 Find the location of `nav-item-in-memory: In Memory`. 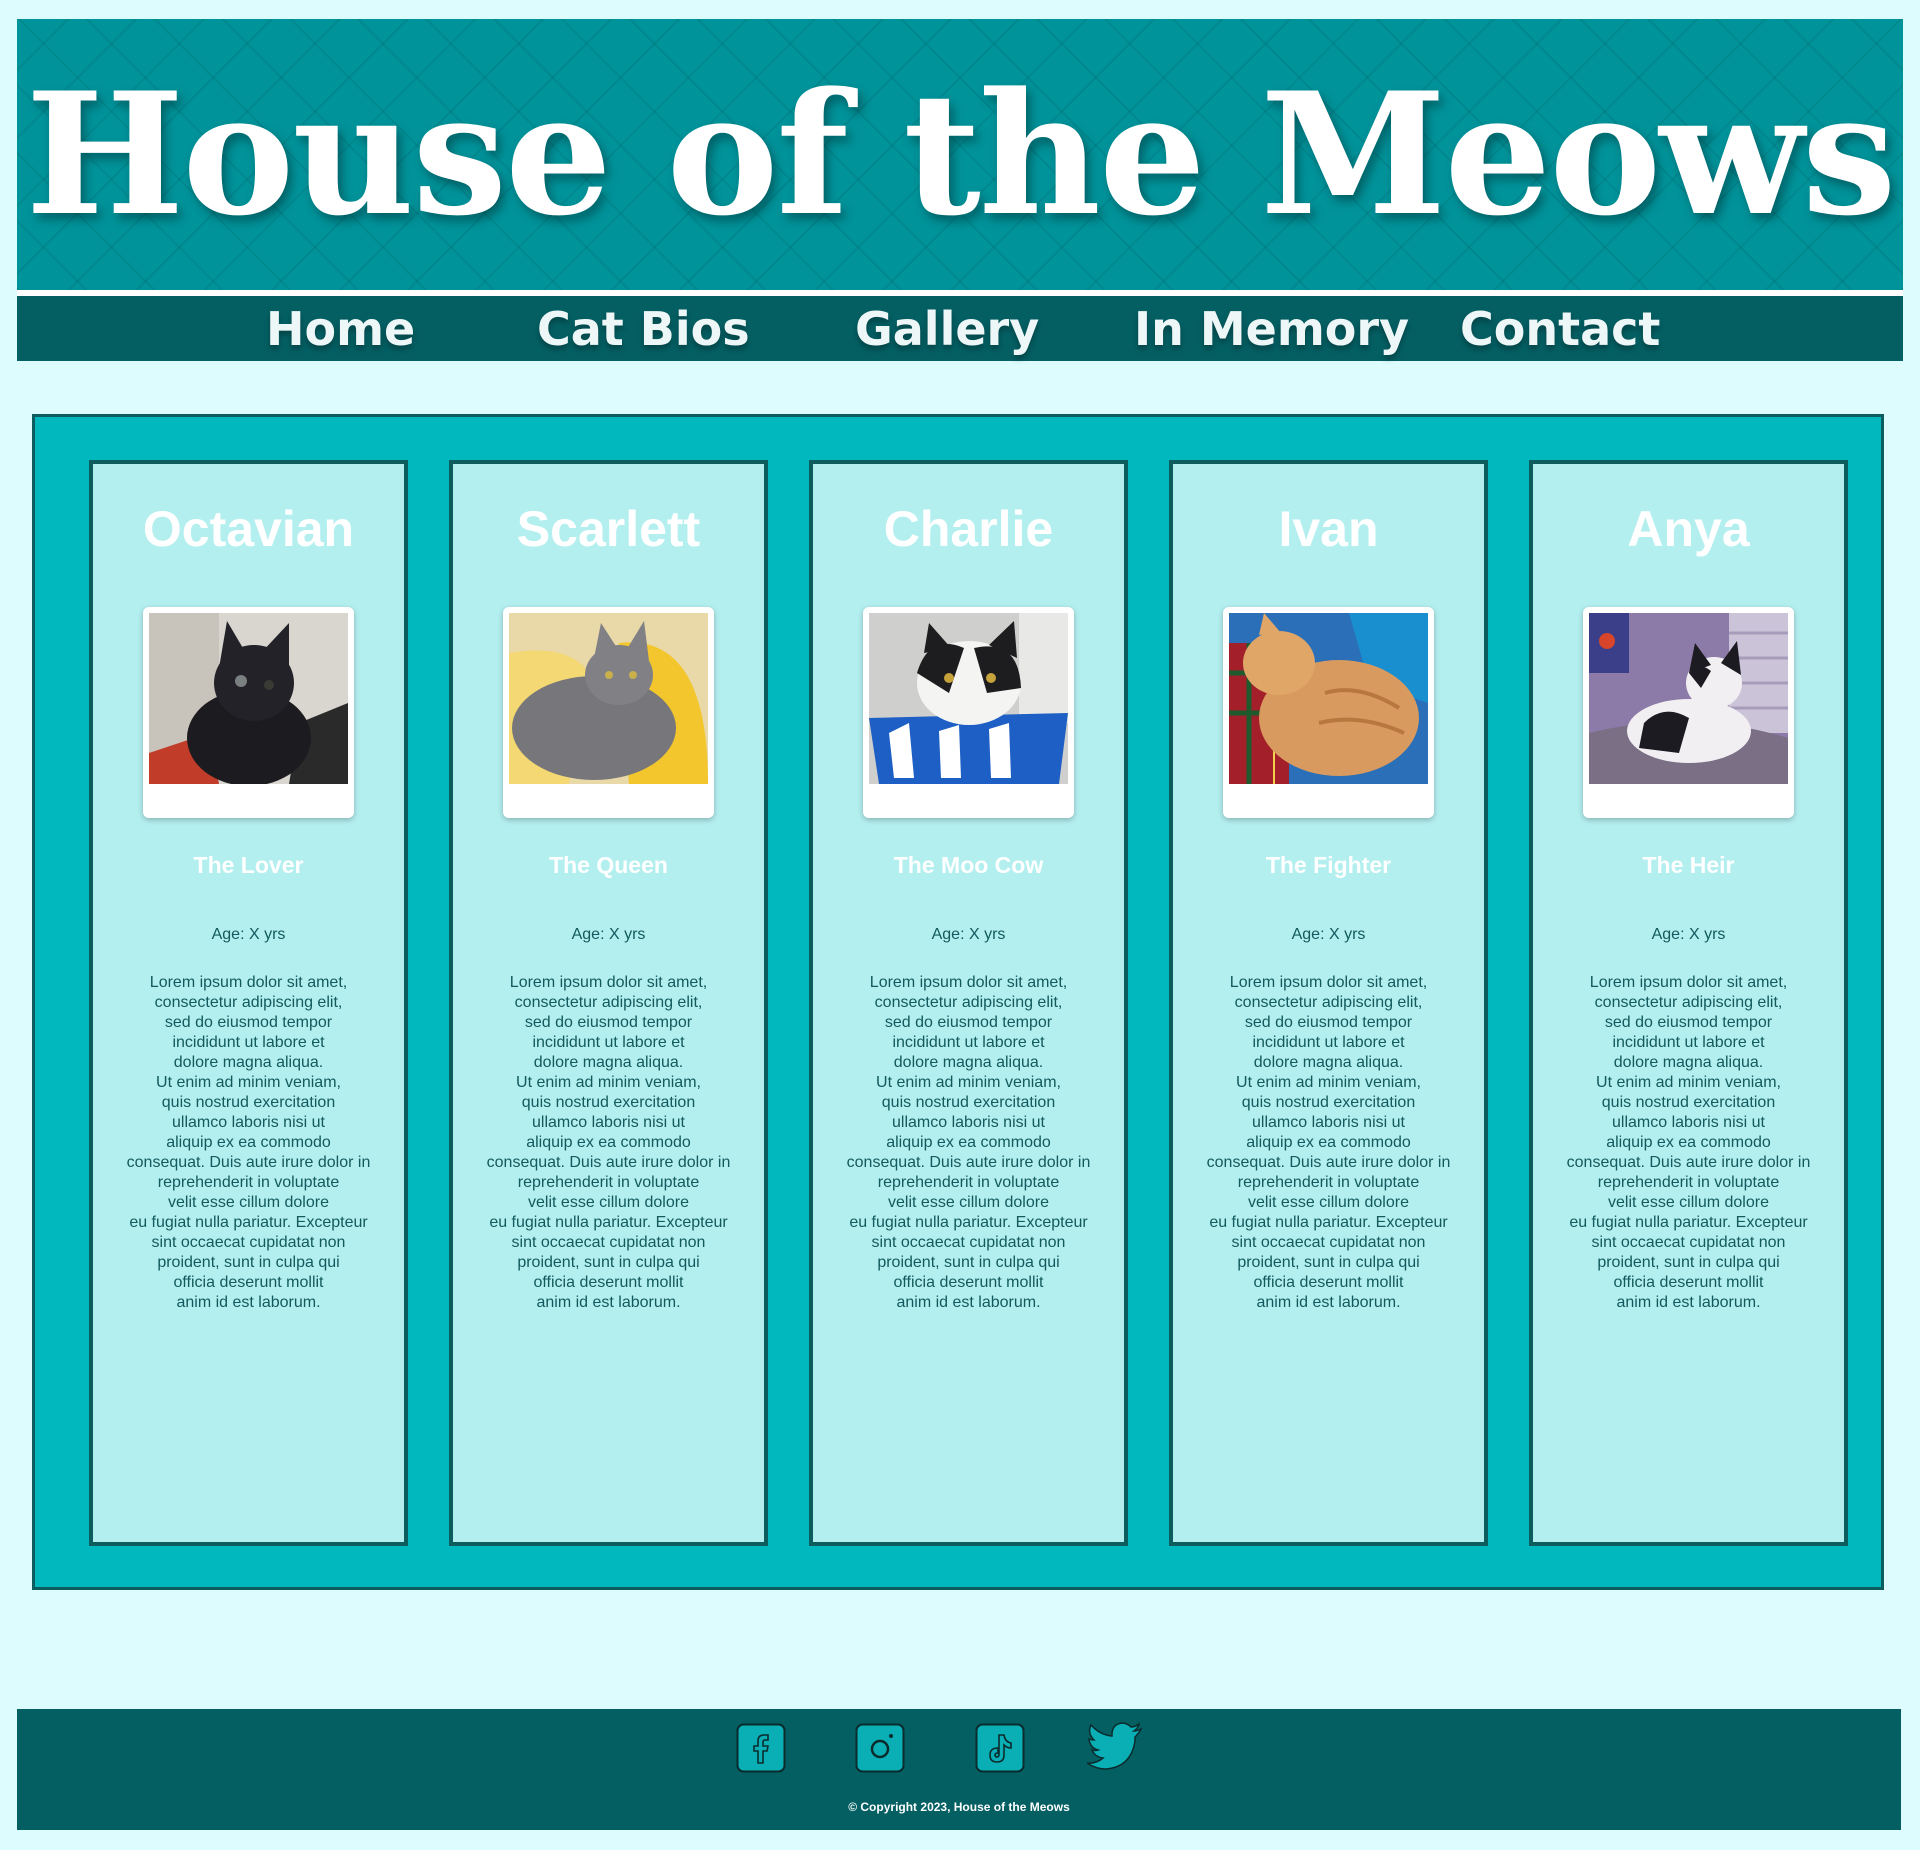

nav-item-in-memory: In Memory is located at coordinates (1271, 328).